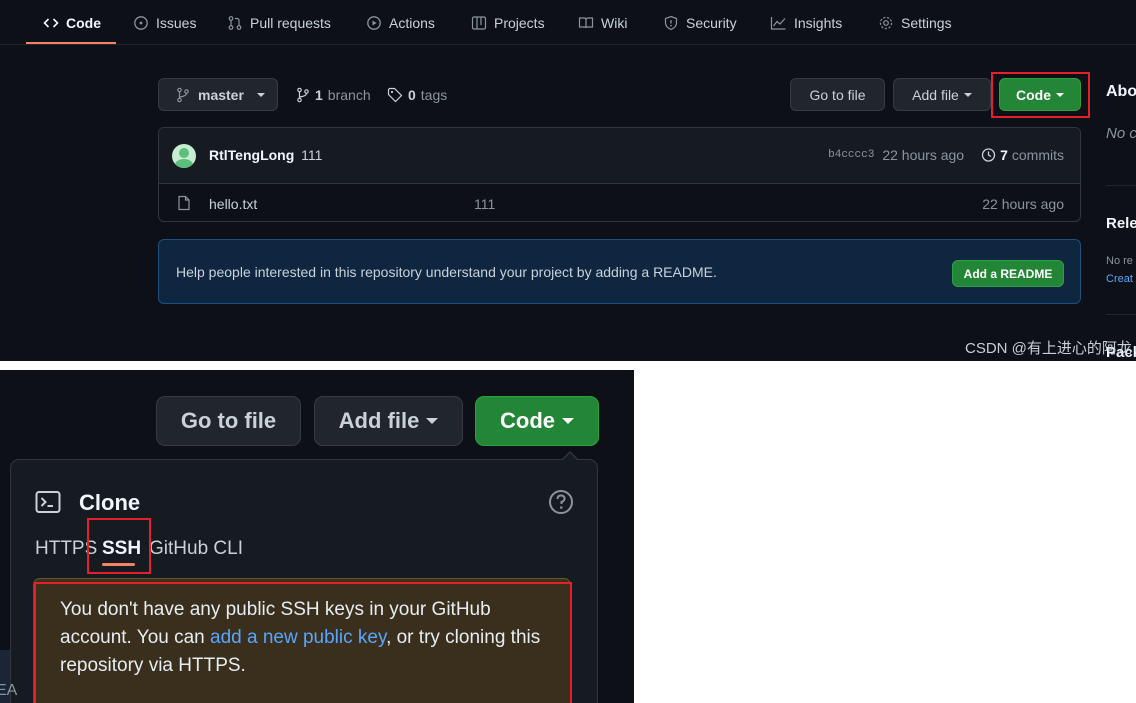 The height and width of the screenshot is (703, 1136). What do you see at coordinates (196, 549) in the screenshot?
I see `tab-github-cli: GitHub CLI` at bounding box center [196, 549].